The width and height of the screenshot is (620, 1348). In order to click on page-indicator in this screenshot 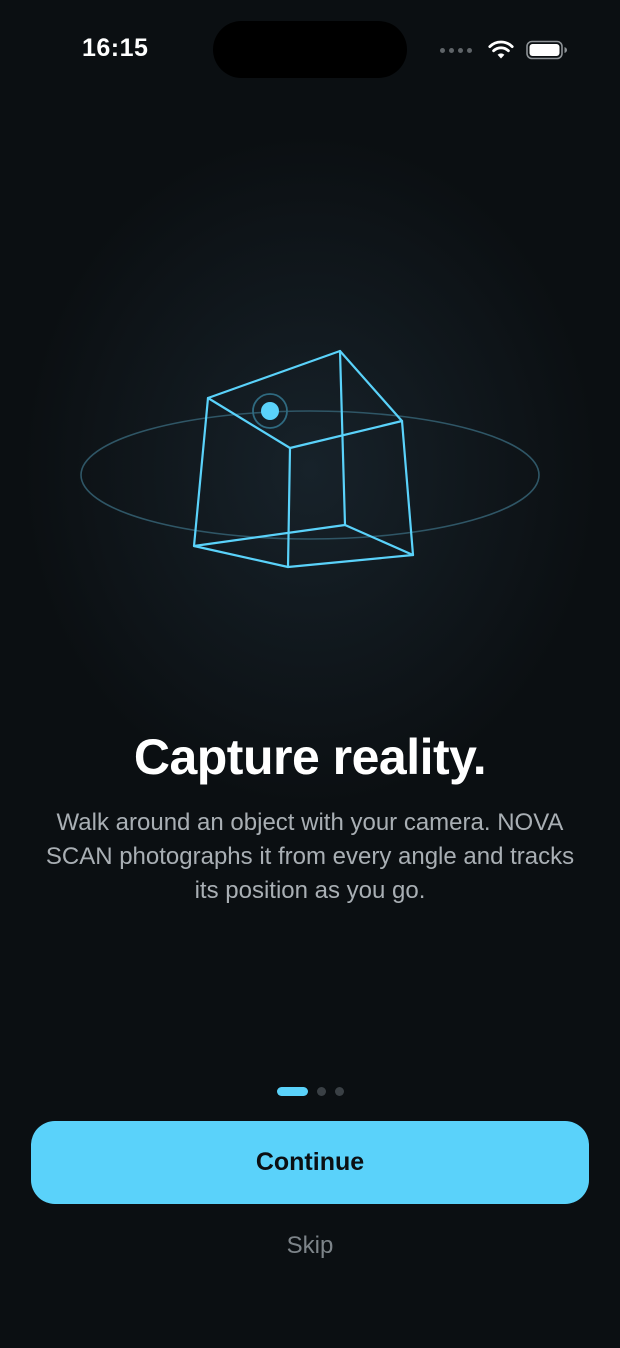, I will do `click(310, 1091)`.